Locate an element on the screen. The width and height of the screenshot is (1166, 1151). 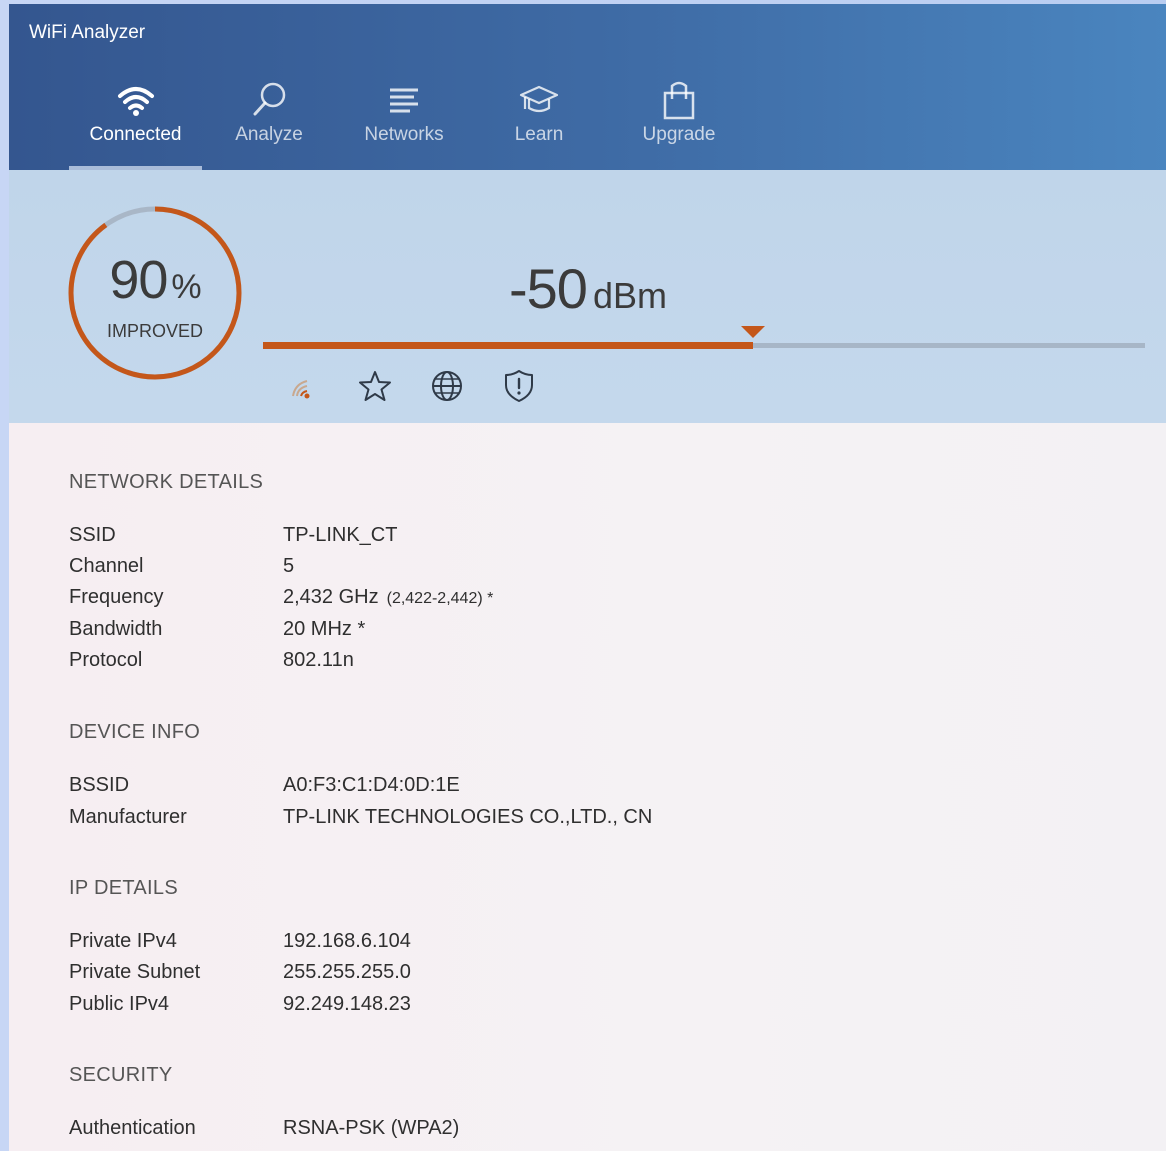
detail-value: A0:F3:C1:D4:0D:1E is located at coordinates (371, 785).